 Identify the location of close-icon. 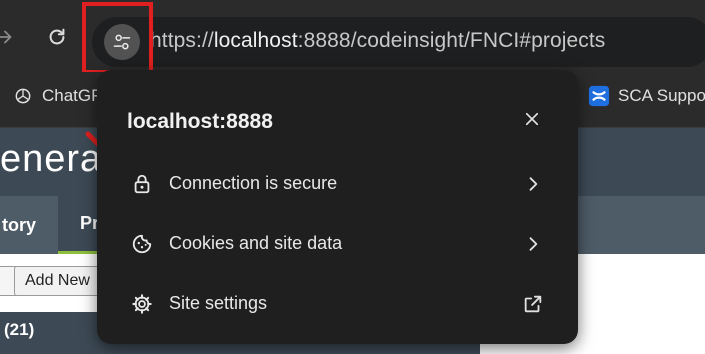
(532, 119).